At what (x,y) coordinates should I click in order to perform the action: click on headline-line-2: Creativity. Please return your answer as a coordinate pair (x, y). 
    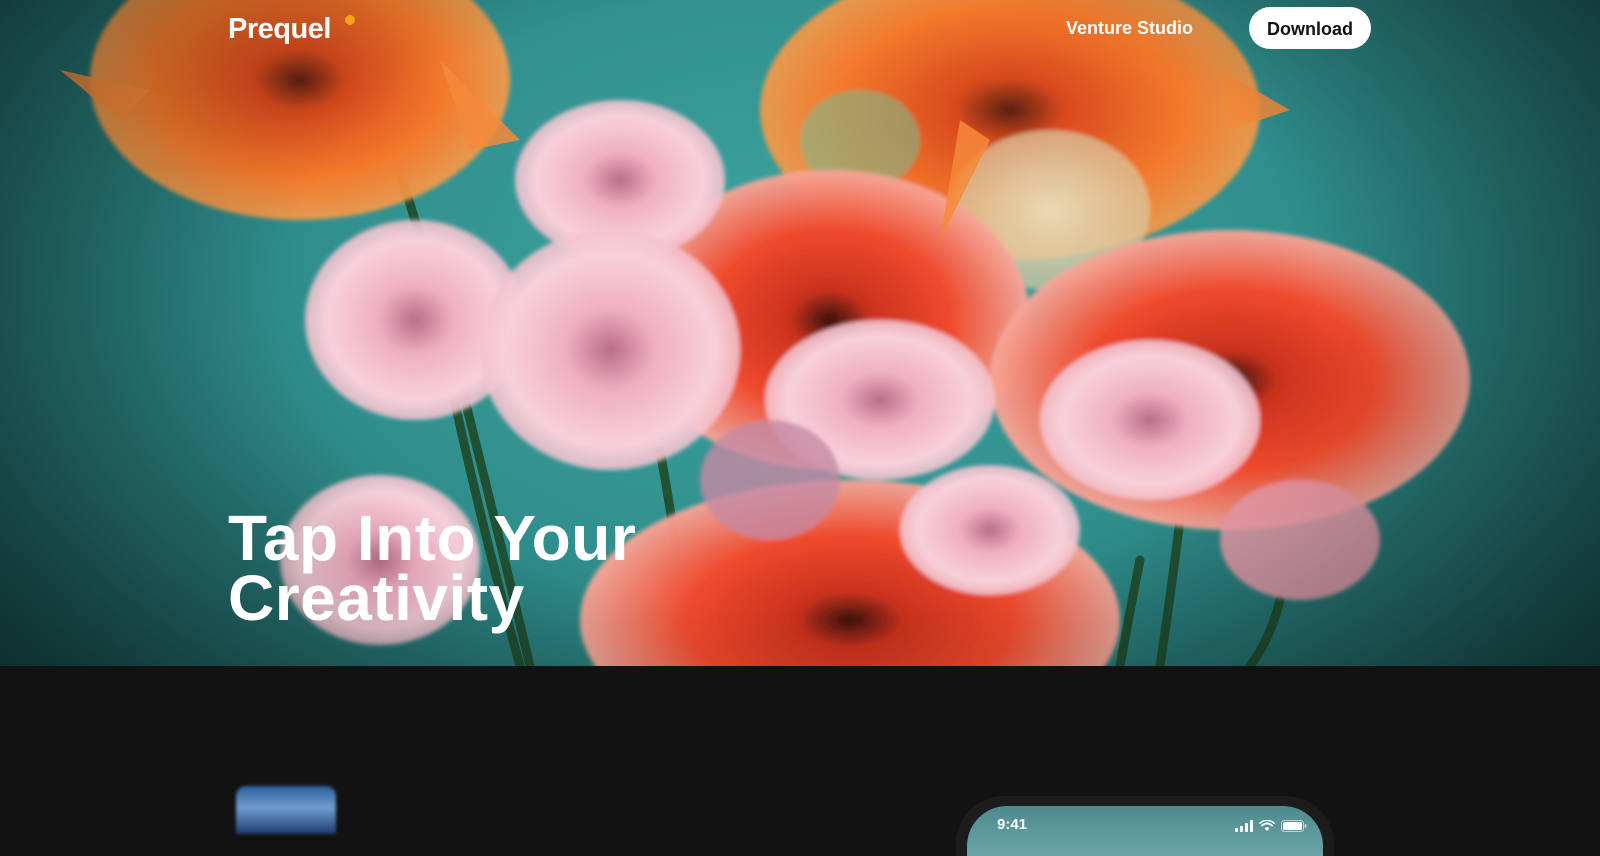
    Looking at the image, I should click on (376, 598).